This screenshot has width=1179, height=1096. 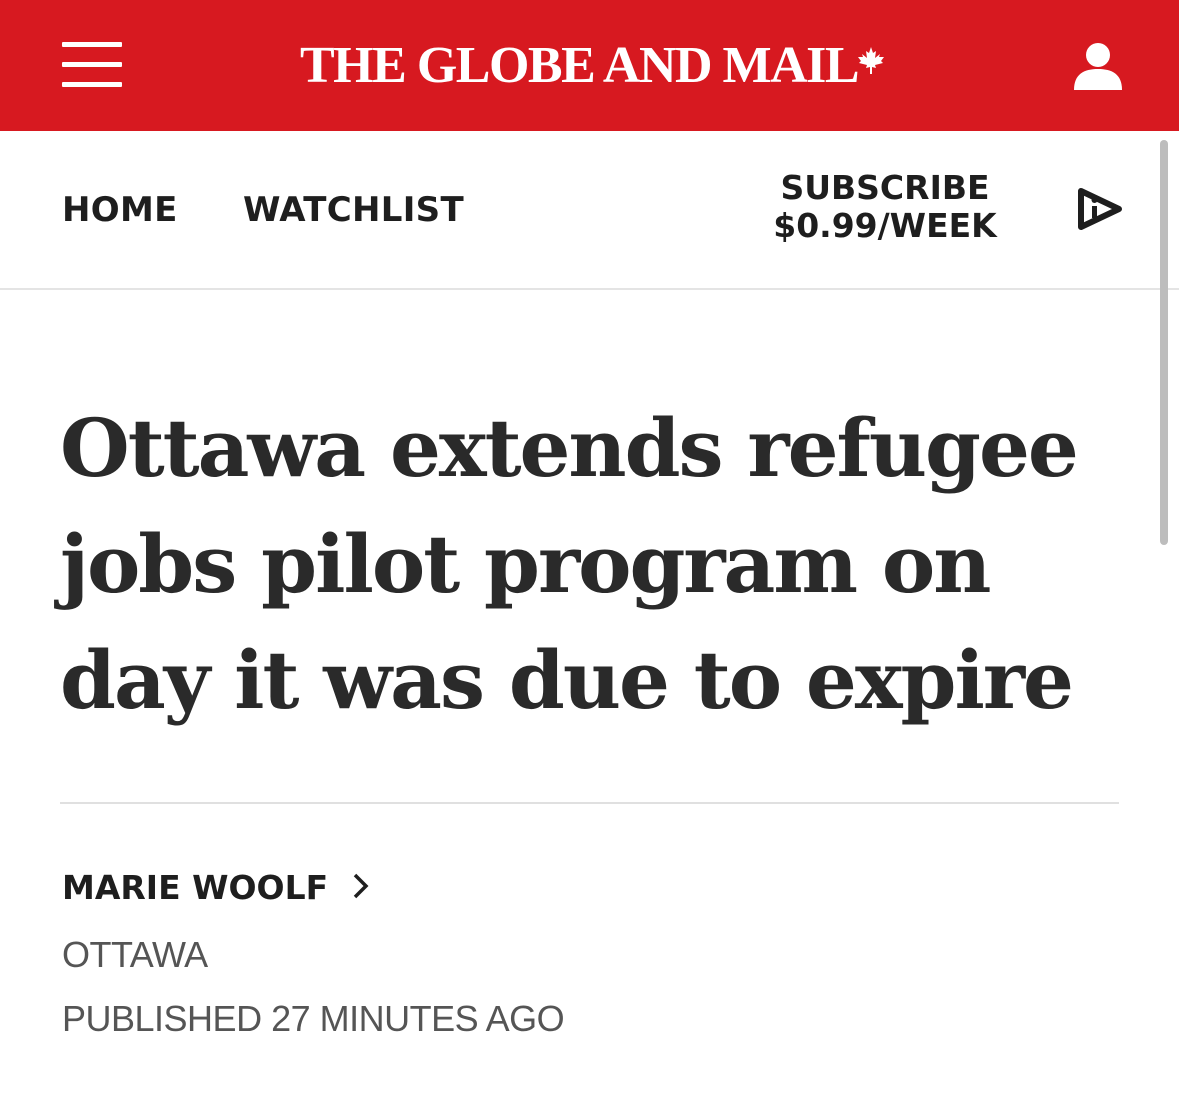 I want to click on dateline: OTTAWA, so click(x=135, y=954).